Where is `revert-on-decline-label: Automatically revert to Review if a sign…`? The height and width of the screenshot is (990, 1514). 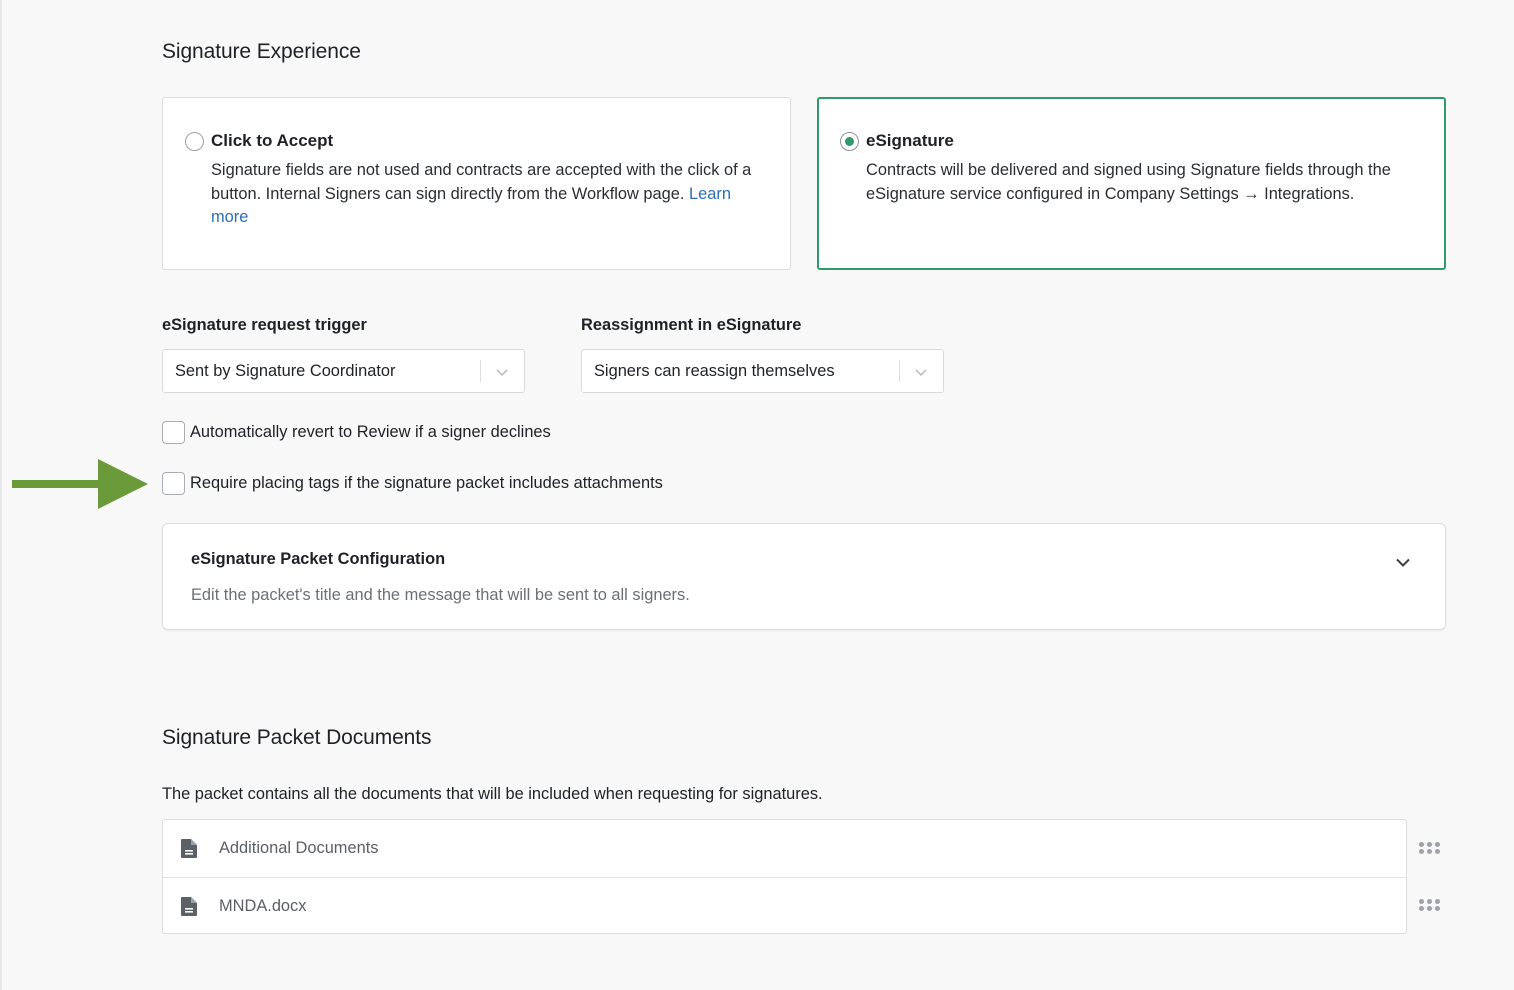 revert-on-decline-label: Automatically revert to Review if a sign… is located at coordinates (370, 432).